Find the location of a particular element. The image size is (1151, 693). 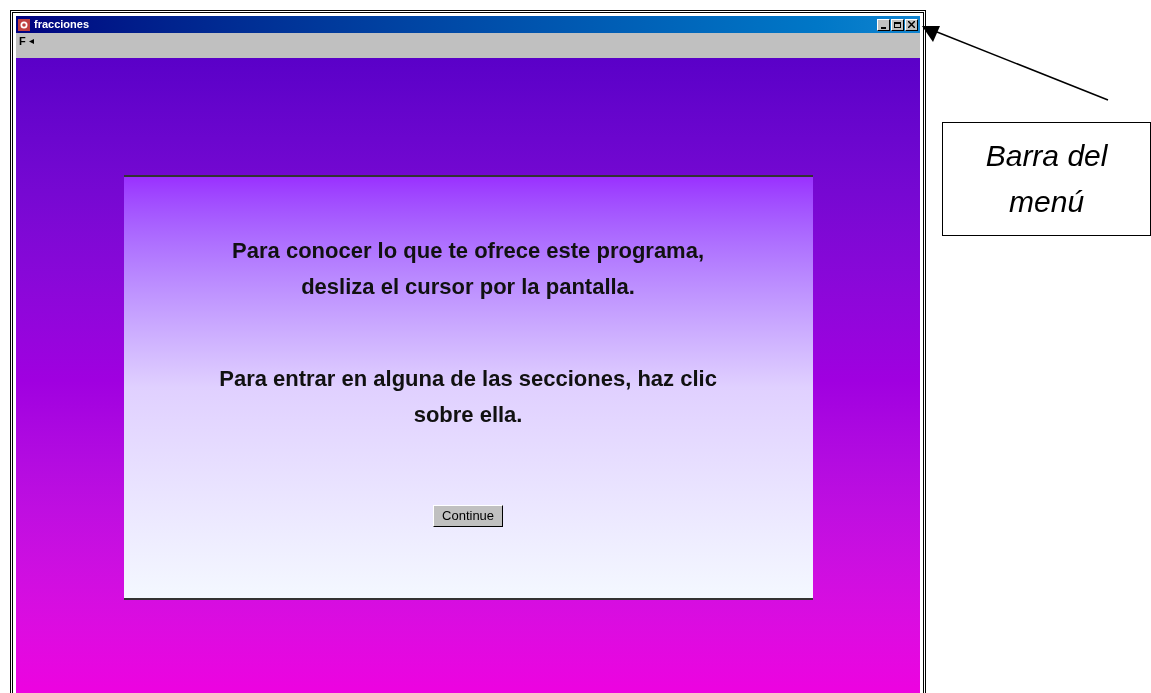

close-button is located at coordinates (912, 24).